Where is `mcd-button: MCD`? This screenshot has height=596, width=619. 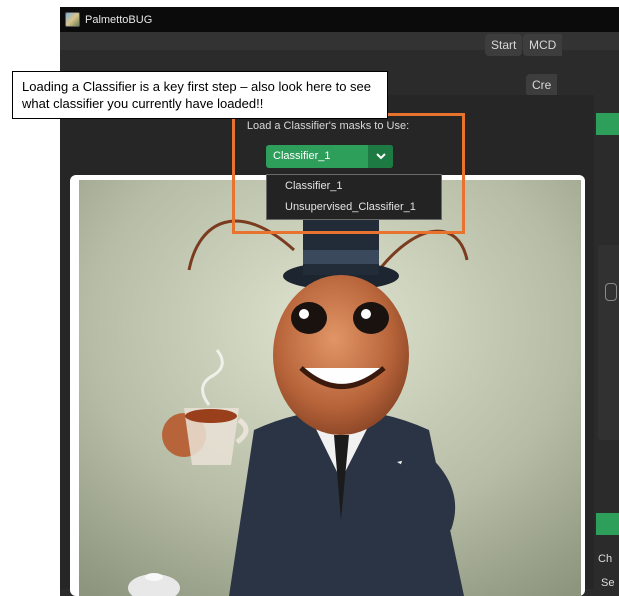 mcd-button: MCD is located at coordinates (543, 45).